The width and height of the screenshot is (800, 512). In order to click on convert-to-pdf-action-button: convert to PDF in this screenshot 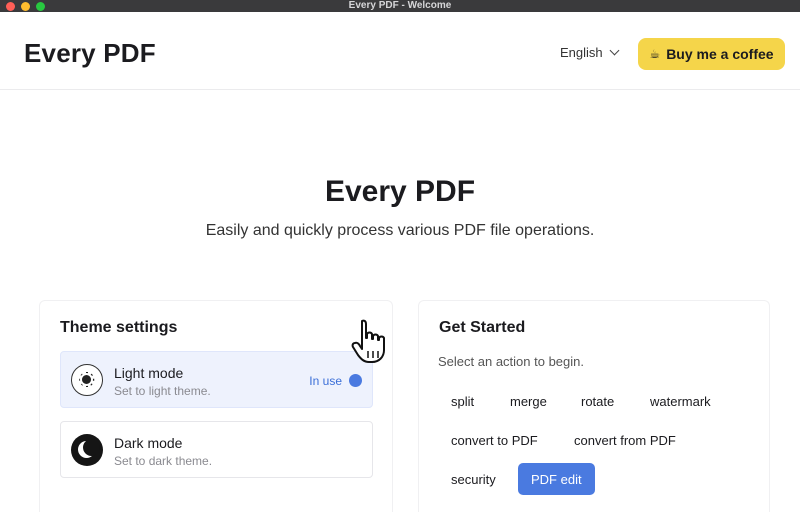, I will do `click(494, 440)`.